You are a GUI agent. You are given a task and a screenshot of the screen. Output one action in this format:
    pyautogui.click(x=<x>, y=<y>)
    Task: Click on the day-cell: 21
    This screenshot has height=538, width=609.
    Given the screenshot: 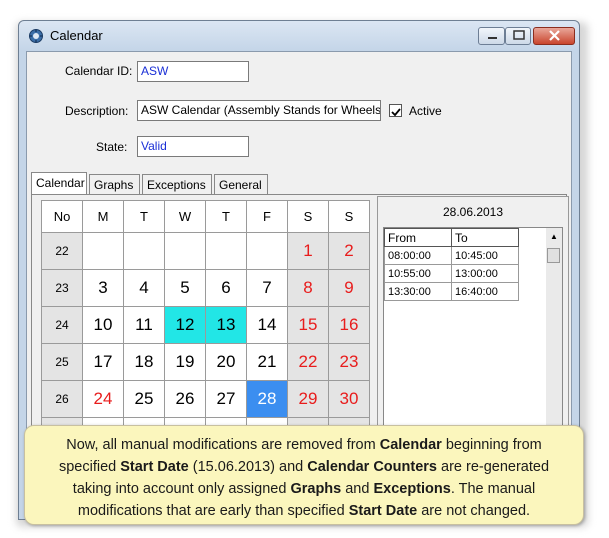 What is the action you would take?
    pyautogui.click(x=267, y=362)
    